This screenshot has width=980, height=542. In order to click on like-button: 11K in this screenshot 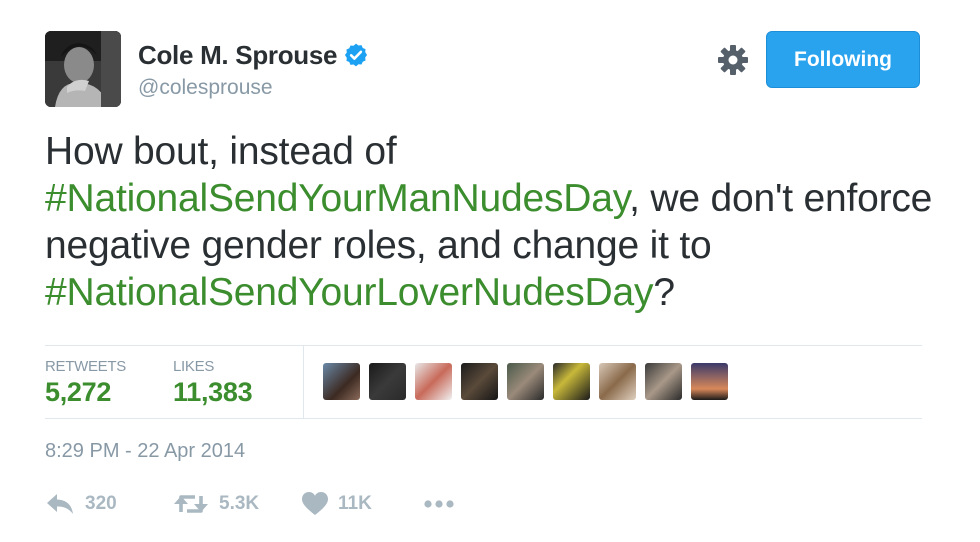, I will do `click(337, 504)`.